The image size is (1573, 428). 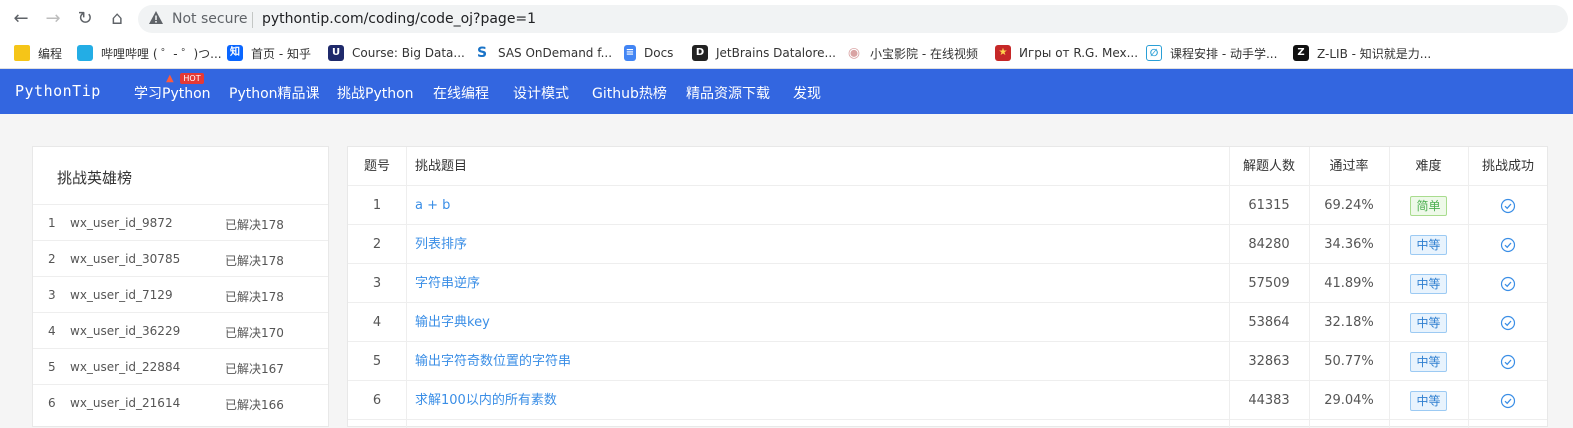 What do you see at coordinates (254, 333) in the screenshot?
I see `leader-solved-count: 已解决170` at bounding box center [254, 333].